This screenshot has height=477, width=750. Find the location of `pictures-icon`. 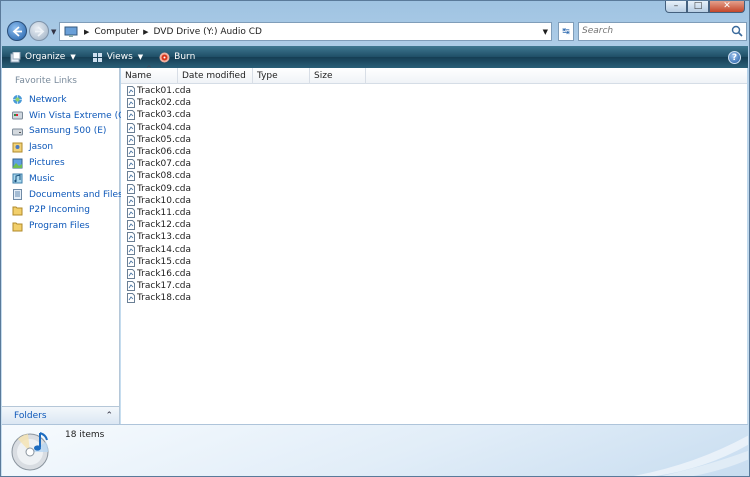

pictures-icon is located at coordinates (17, 163).